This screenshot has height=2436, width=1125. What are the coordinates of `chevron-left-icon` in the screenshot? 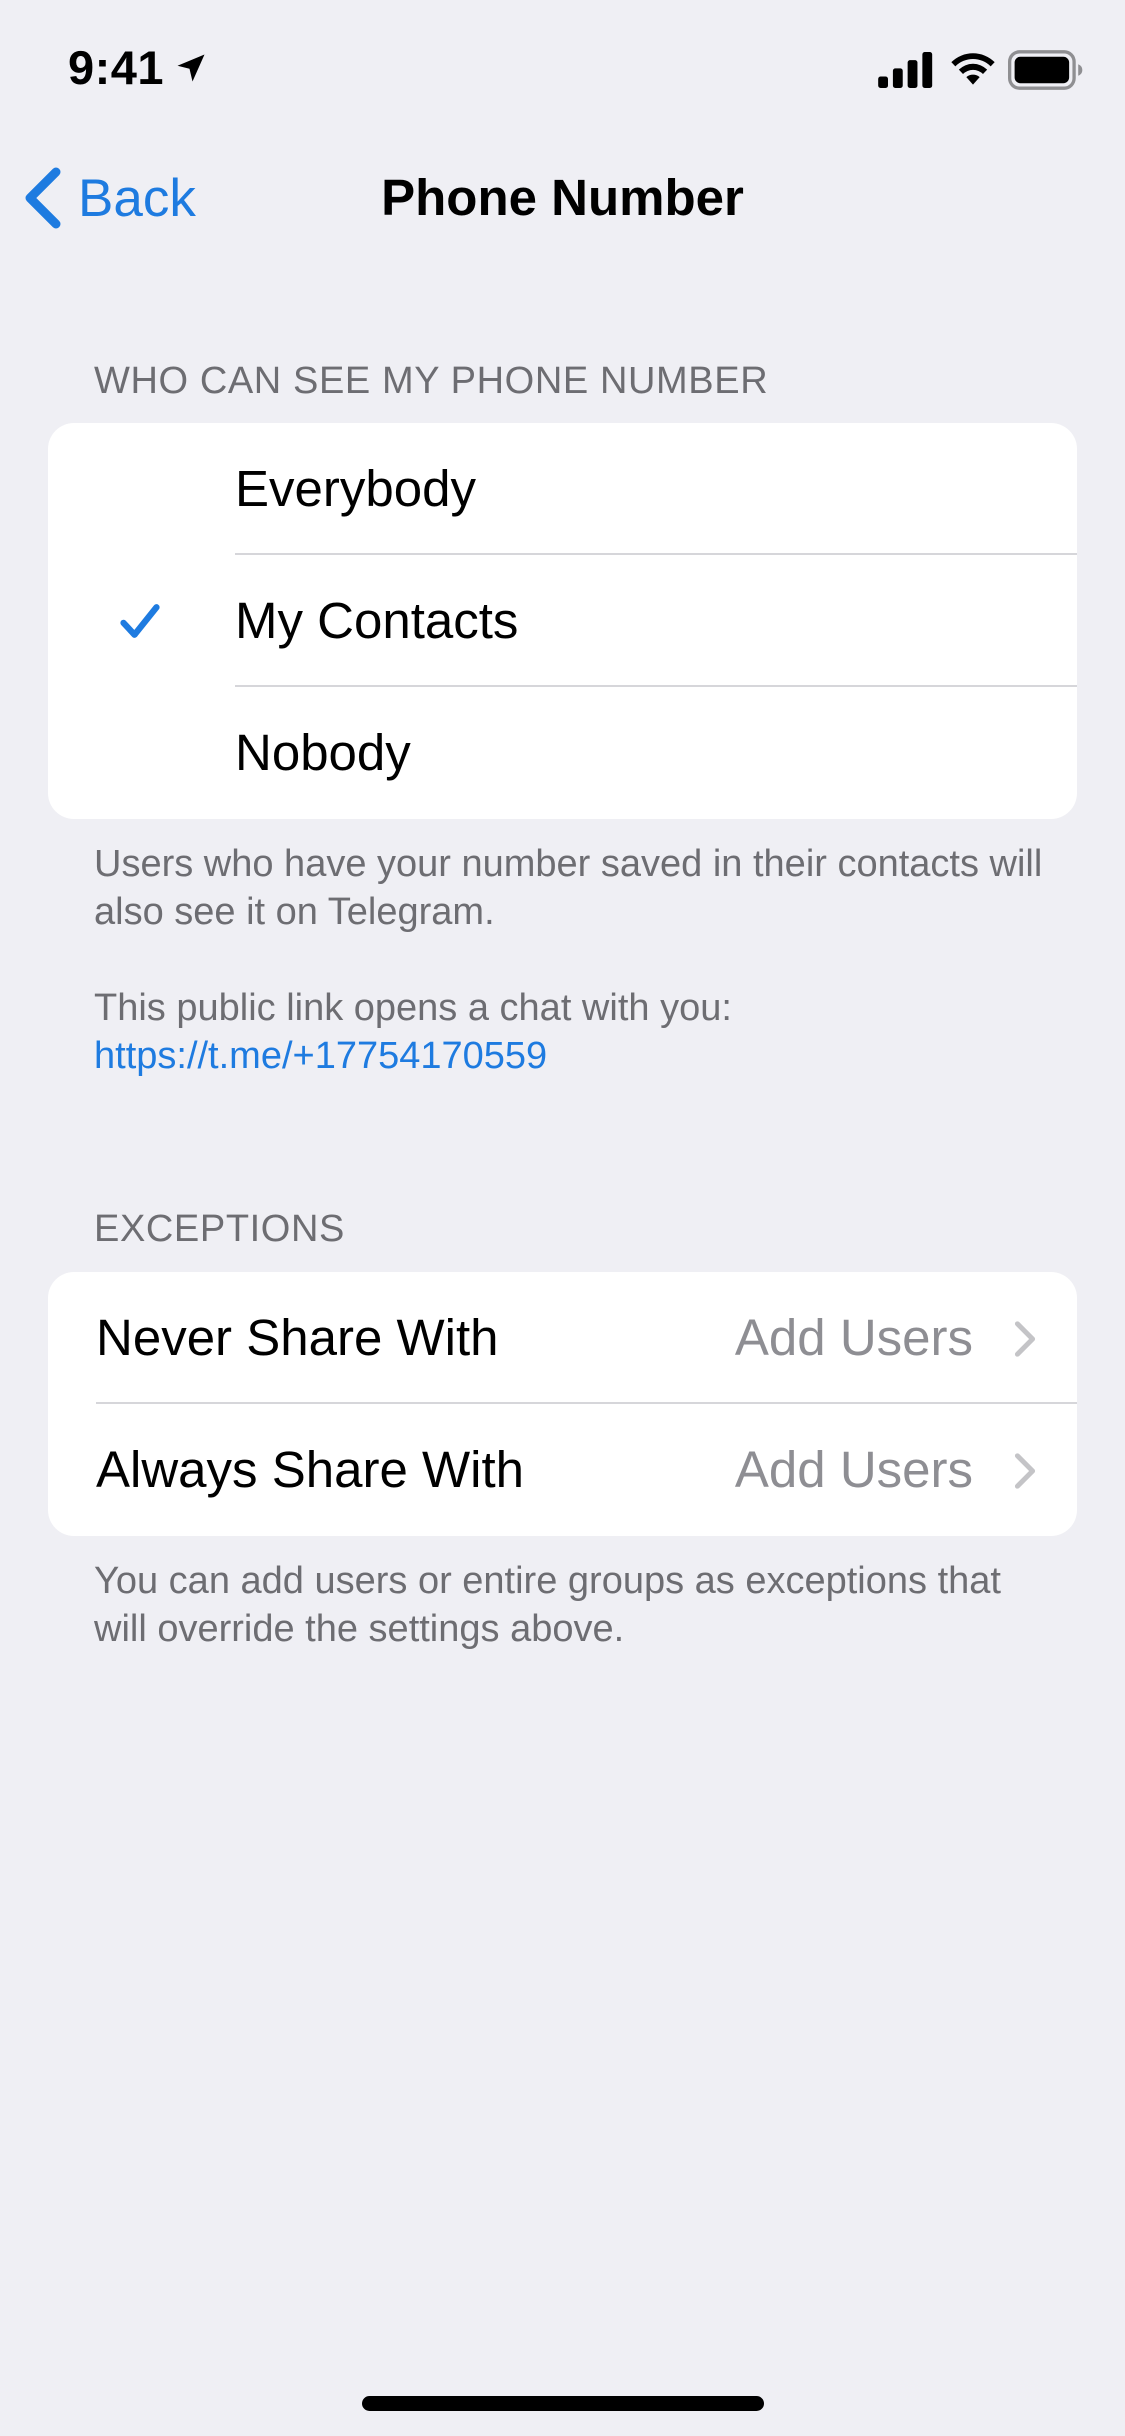 It's located at (43, 198).